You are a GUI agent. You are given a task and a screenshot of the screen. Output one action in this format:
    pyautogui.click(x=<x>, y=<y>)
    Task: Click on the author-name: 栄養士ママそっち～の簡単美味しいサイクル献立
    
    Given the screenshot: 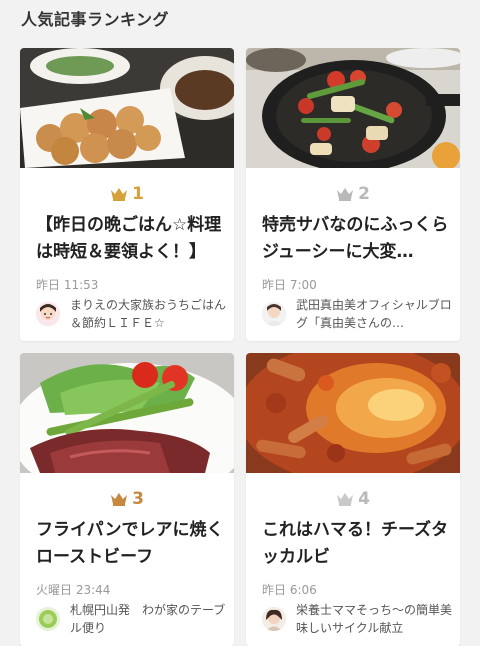 What is the action you would take?
    pyautogui.click(x=374, y=619)
    